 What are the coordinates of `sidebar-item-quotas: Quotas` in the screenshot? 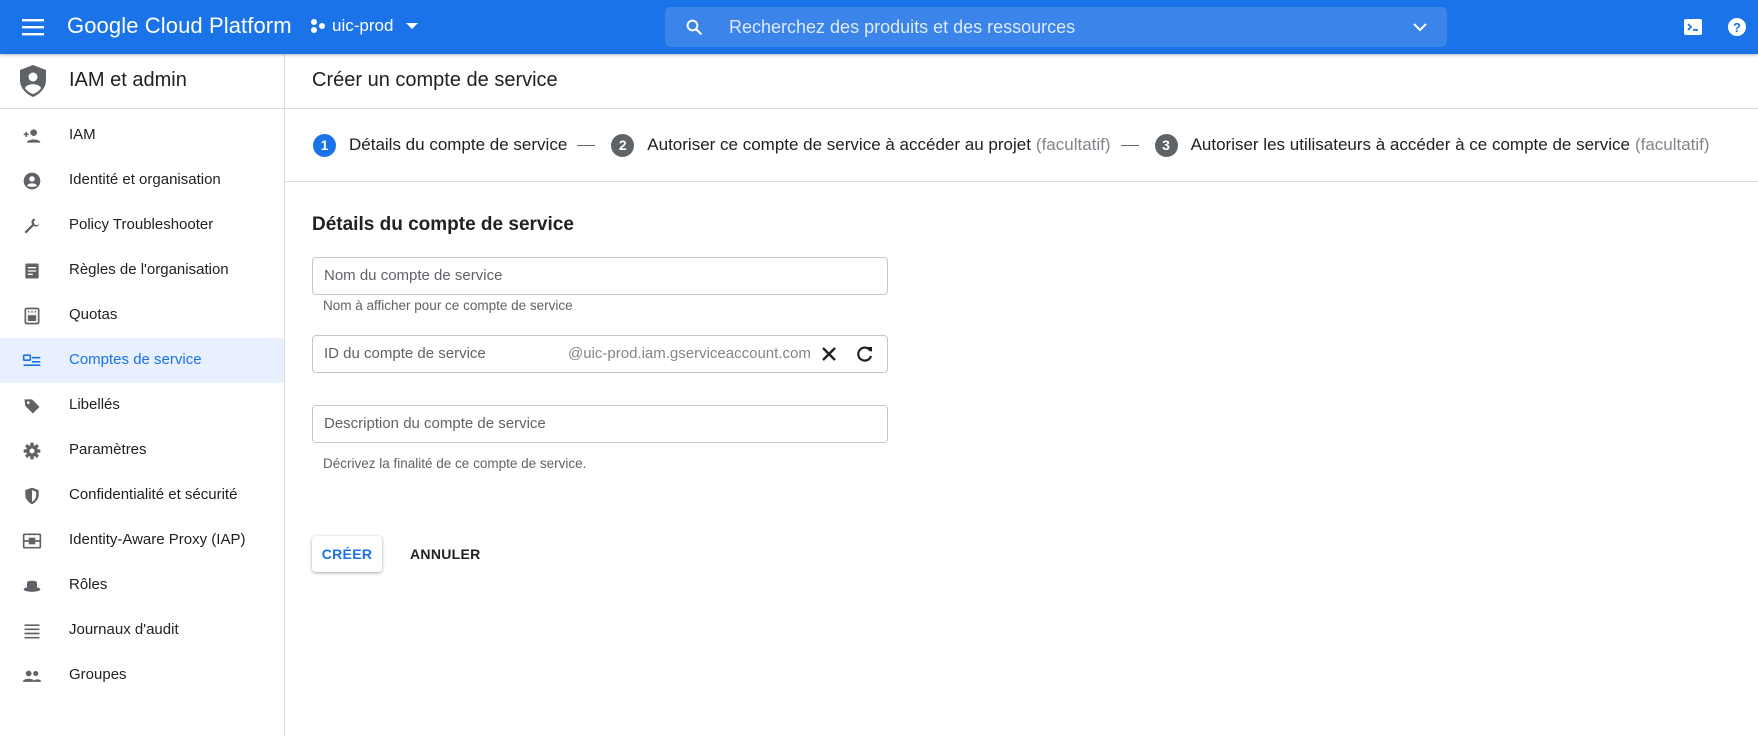 It's located at (142, 315).